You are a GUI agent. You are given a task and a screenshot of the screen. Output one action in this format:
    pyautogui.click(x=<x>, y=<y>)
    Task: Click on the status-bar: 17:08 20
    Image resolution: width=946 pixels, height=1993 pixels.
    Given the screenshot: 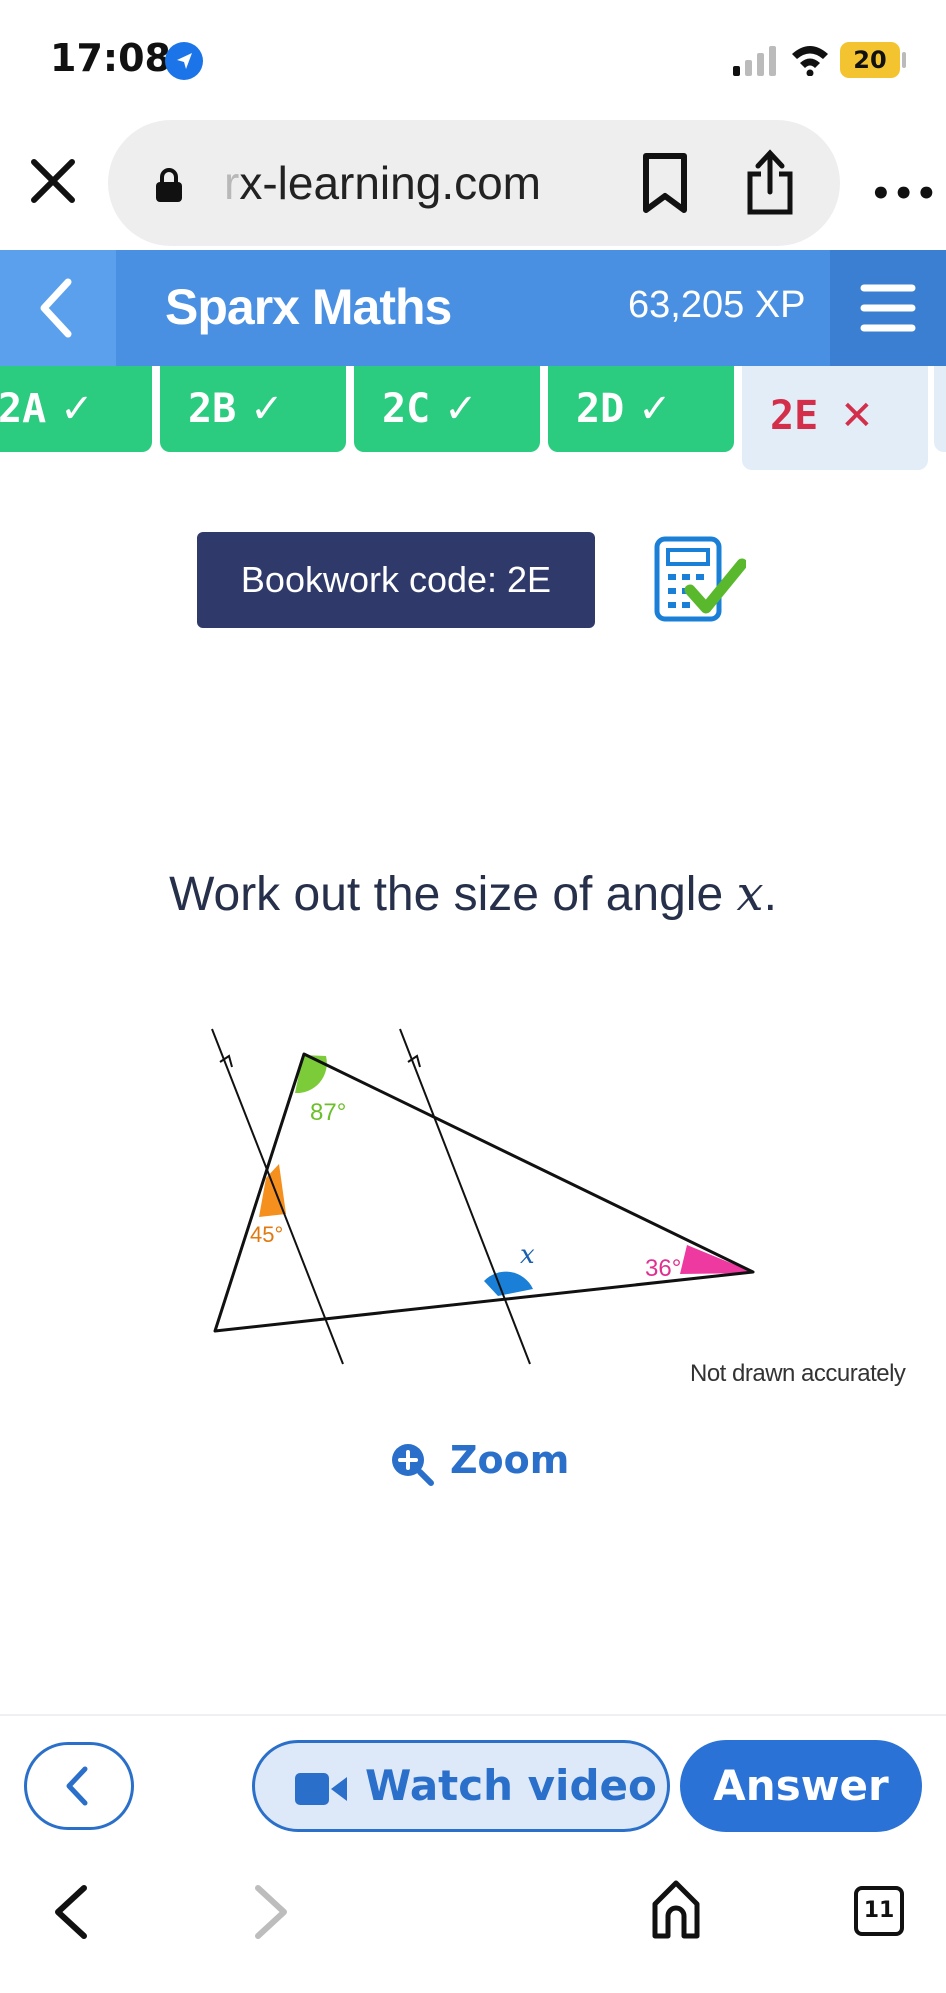 What is the action you would take?
    pyautogui.click(x=473, y=60)
    